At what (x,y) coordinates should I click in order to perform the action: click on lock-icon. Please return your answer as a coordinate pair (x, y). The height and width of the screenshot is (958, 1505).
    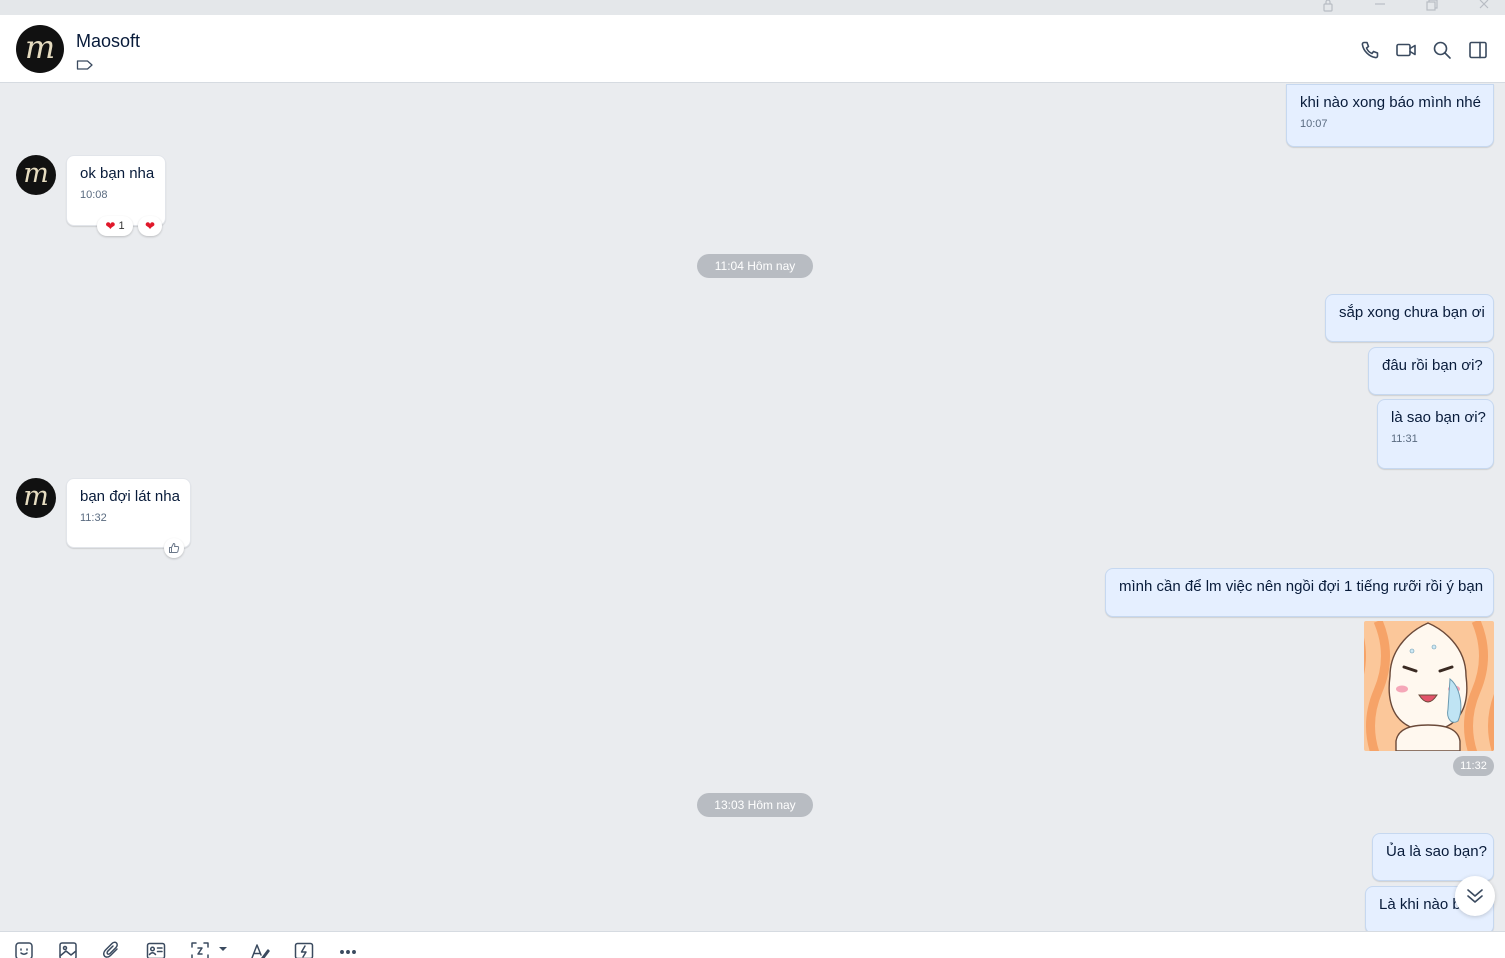
    Looking at the image, I should click on (1328, 7).